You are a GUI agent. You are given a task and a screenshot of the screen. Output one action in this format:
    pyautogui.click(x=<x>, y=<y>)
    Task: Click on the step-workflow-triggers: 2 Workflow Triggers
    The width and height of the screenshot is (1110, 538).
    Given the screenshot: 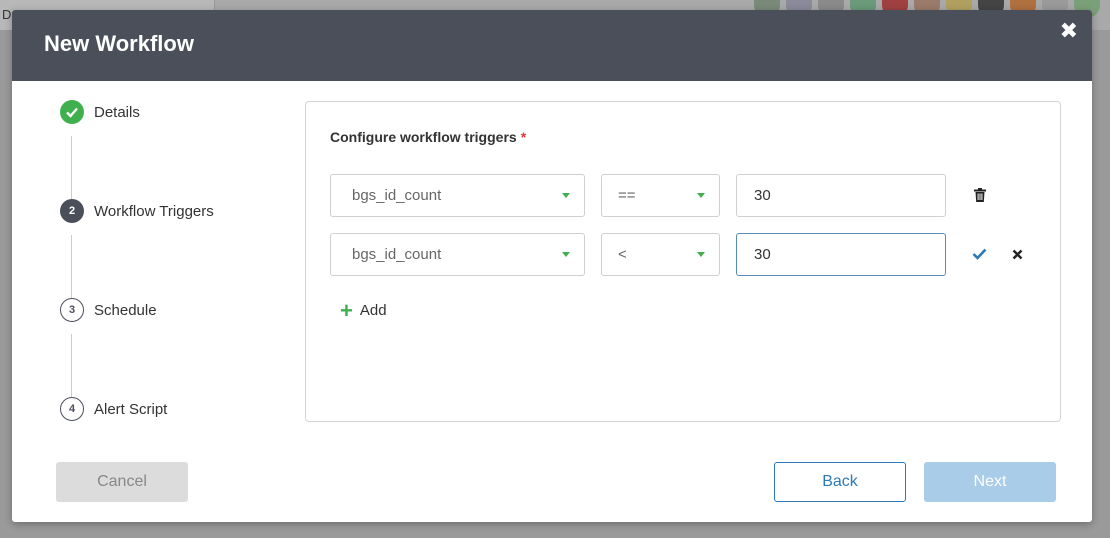 What is the action you would take?
    pyautogui.click(x=137, y=211)
    